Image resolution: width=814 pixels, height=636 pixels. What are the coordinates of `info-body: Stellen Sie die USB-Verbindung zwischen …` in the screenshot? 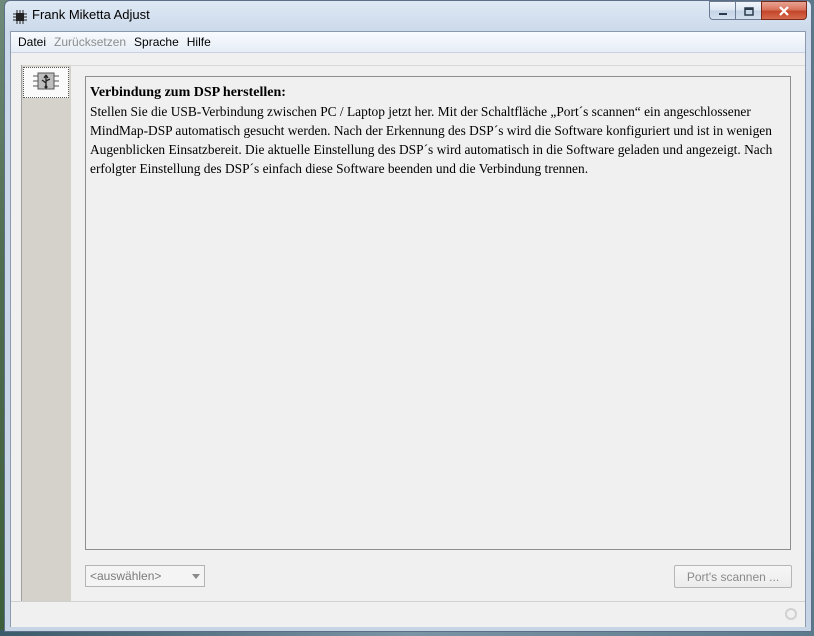 It's located at (431, 140).